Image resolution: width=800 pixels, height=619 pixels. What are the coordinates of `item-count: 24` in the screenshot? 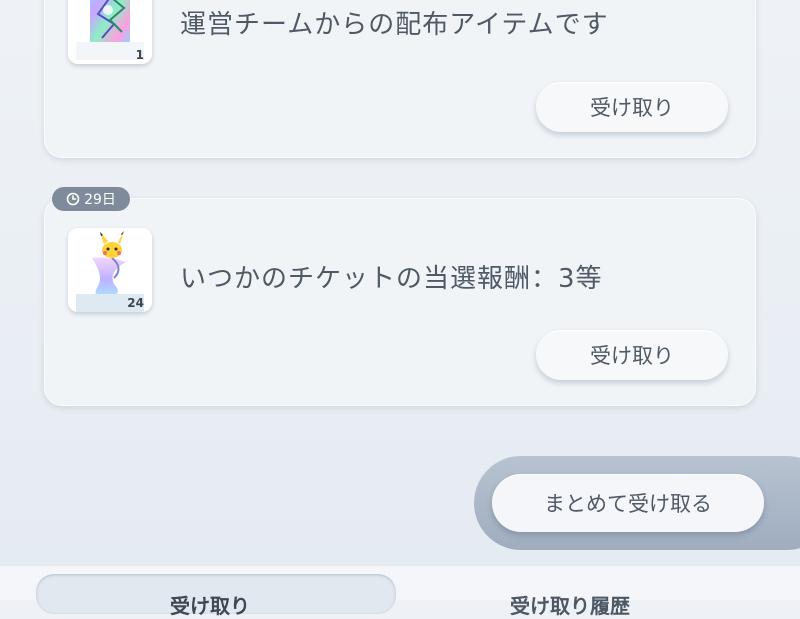 It's located at (135, 303).